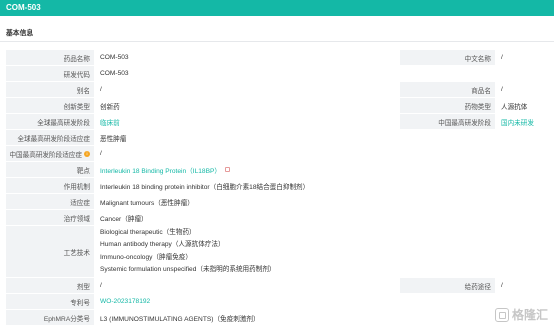 This screenshot has height=329, width=554. What do you see at coordinates (277, 41) in the screenshot?
I see `section-divider` at bounding box center [277, 41].